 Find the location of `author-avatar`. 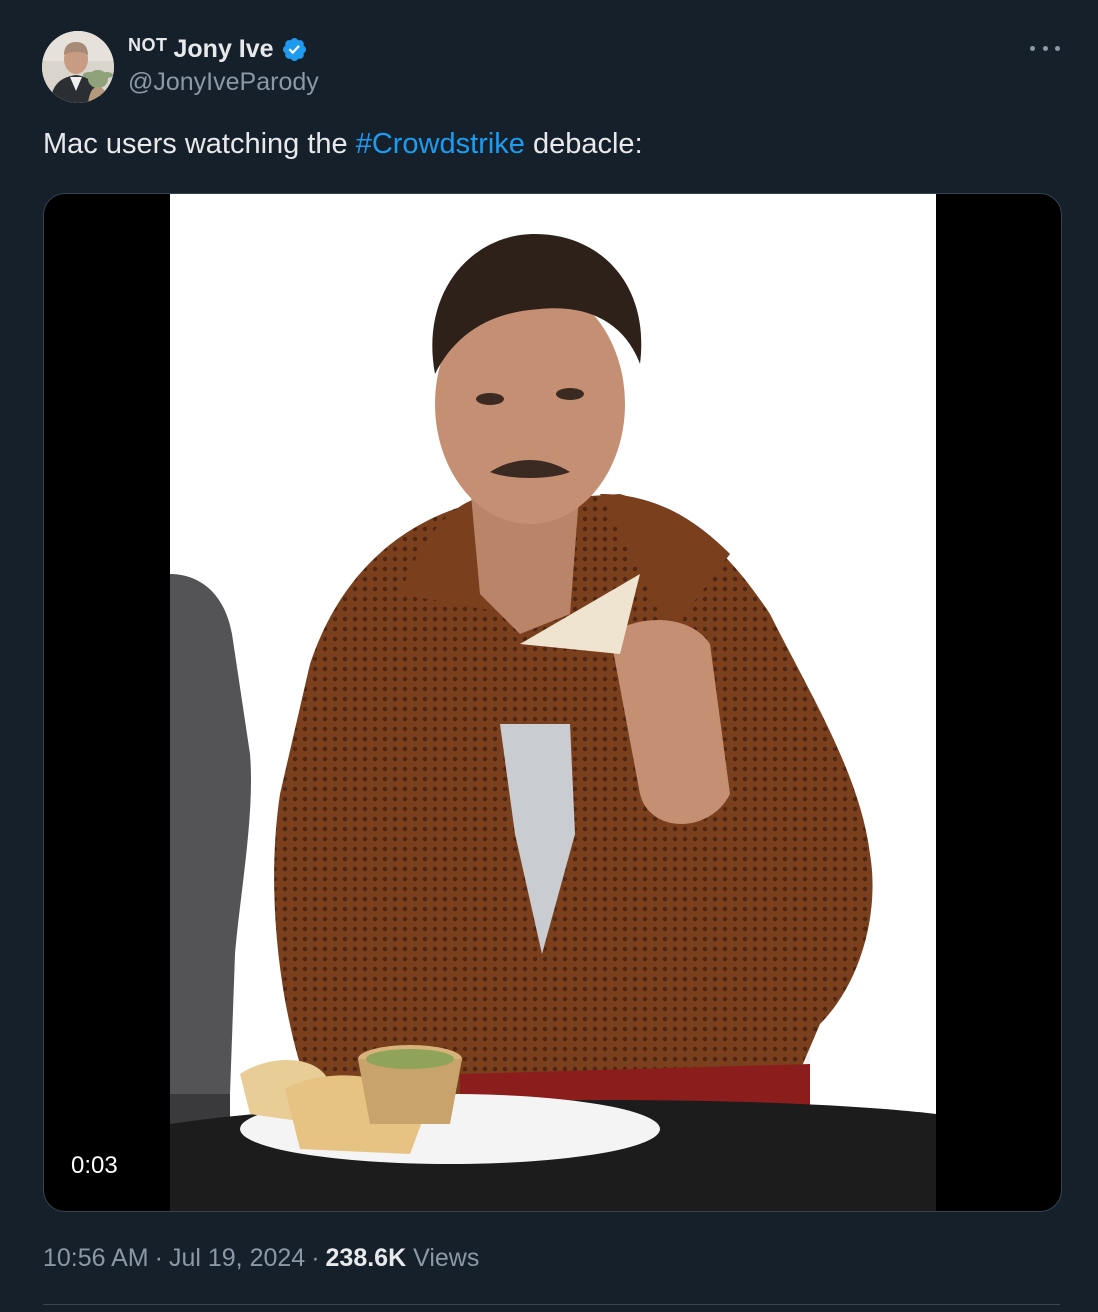

author-avatar is located at coordinates (78, 67).